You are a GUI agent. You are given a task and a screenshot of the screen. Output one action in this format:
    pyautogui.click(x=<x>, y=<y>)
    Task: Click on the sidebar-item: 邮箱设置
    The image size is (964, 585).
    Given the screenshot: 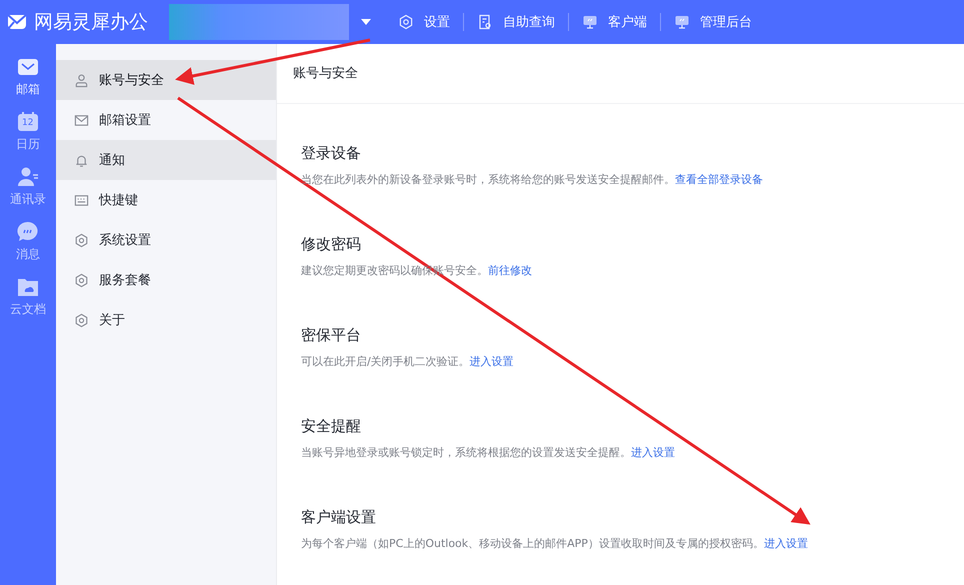 What is the action you would take?
    pyautogui.click(x=166, y=120)
    